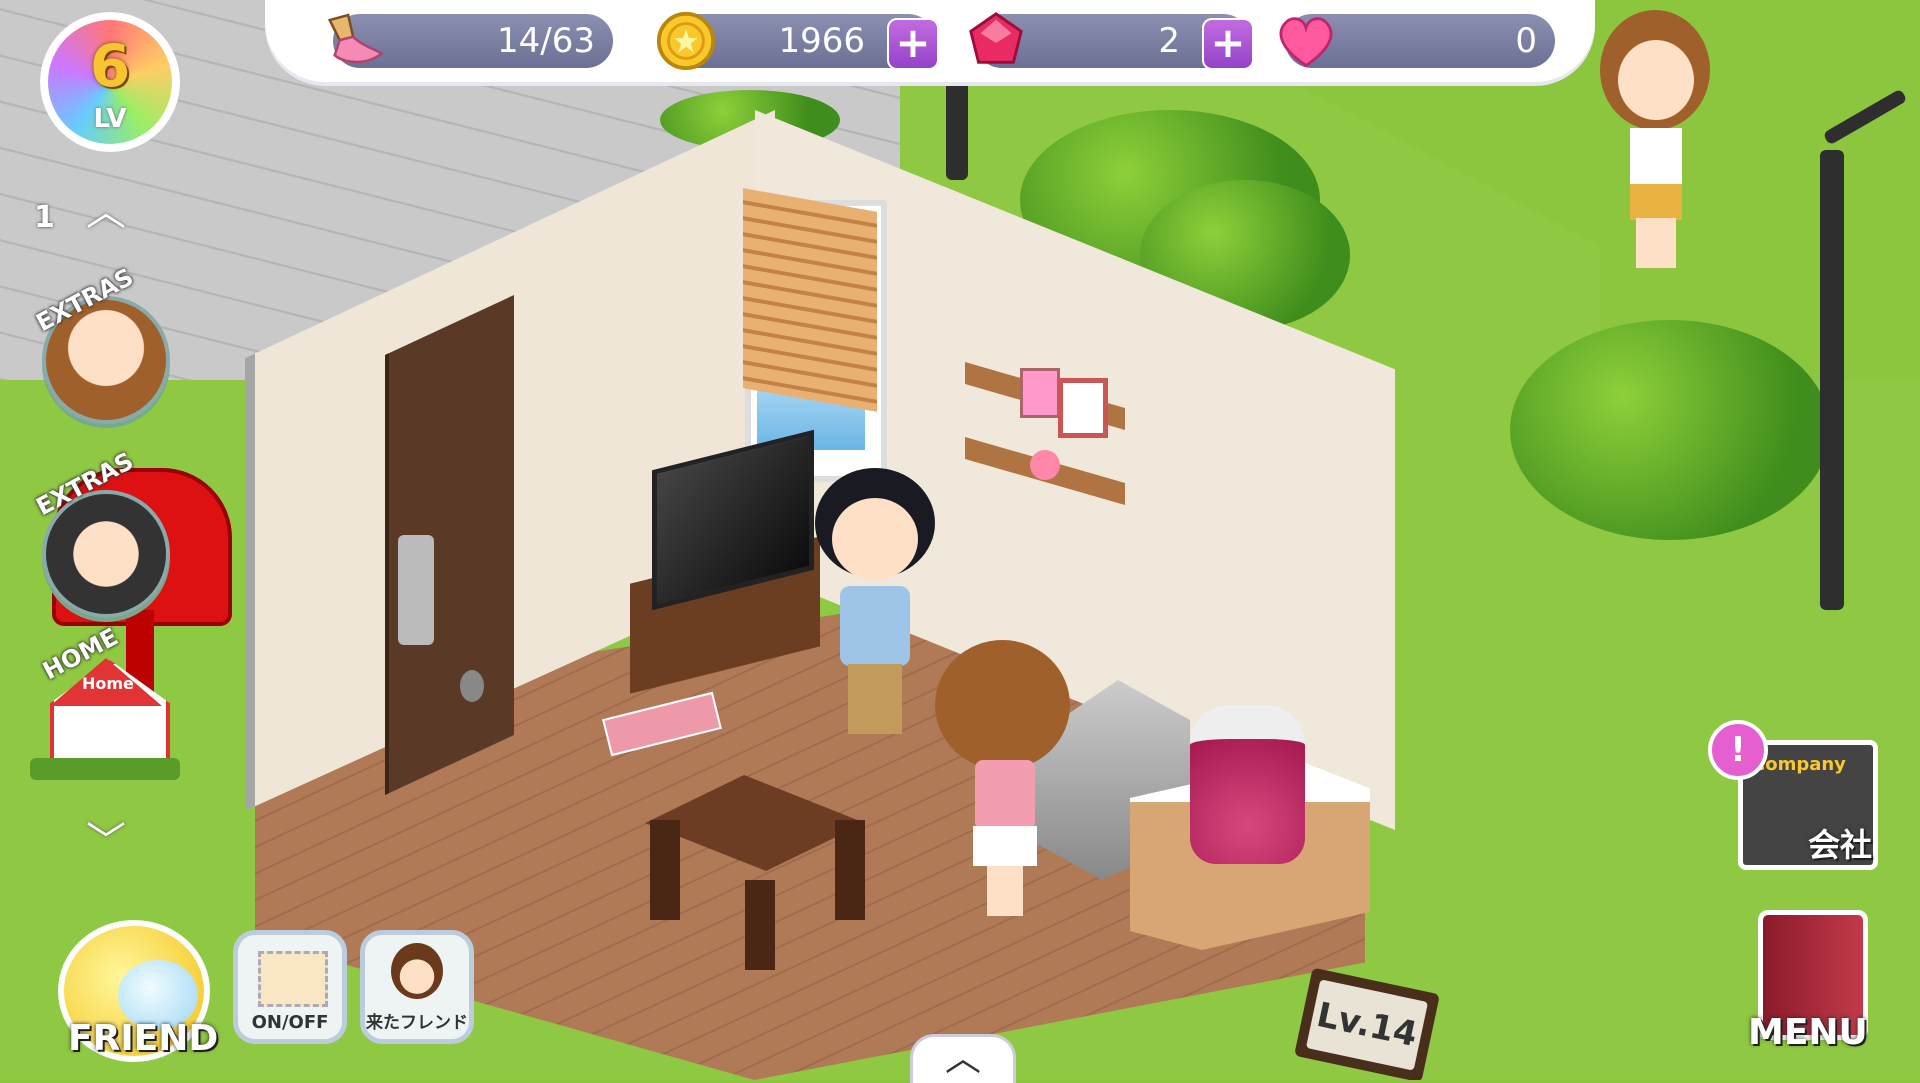 The image size is (1920, 1083). I want to click on level-number: 6, so click(110, 66).